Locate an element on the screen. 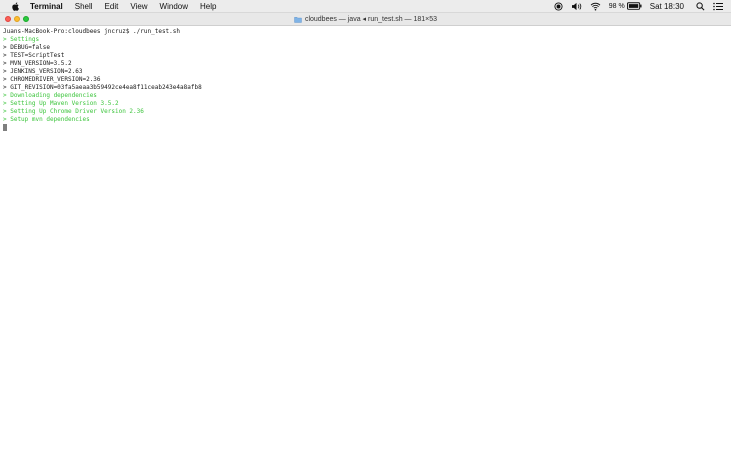 The height and width of the screenshot is (457, 731). output-line-setup-chromedriver: > Setting Up Chrome Driver Version 2.36 is located at coordinates (73, 111).